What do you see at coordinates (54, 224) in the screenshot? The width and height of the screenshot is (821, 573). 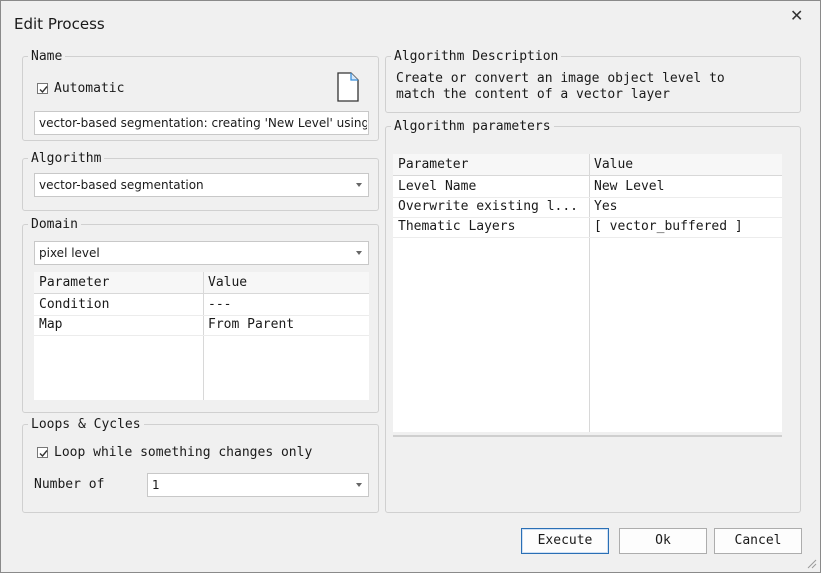 I see `domain-group-legend: Domain` at bounding box center [54, 224].